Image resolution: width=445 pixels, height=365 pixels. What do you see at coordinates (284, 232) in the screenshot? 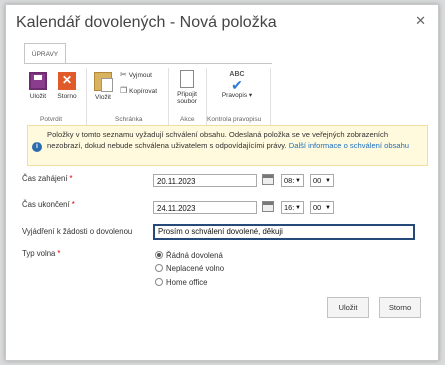
I see `comment-input: Prosím o schválení dovolené, děkuji` at bounding box center [284, 232].